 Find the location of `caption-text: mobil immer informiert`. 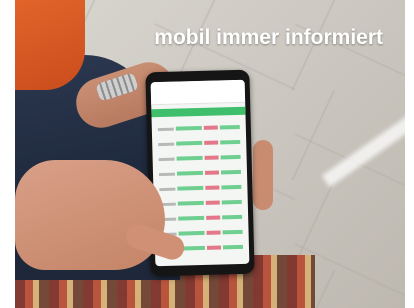

caption-text: mobil immer informiert is located at coordinates (268, 37).